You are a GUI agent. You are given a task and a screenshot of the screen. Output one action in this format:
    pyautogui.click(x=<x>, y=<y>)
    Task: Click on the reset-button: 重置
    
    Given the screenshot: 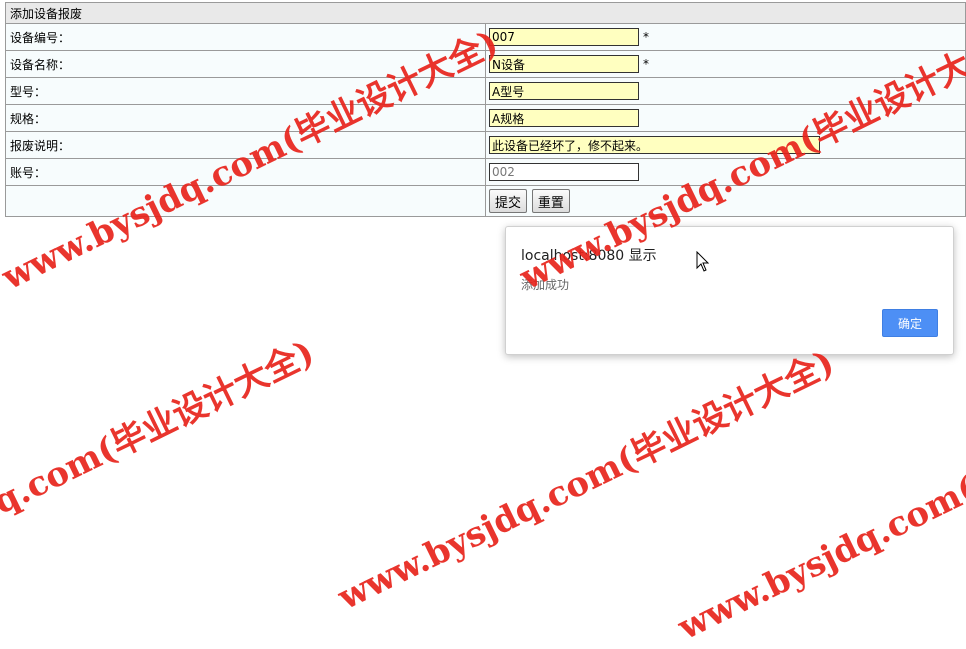 What is the action you would take?
    pyautogui.click(x=550, y=201)
    